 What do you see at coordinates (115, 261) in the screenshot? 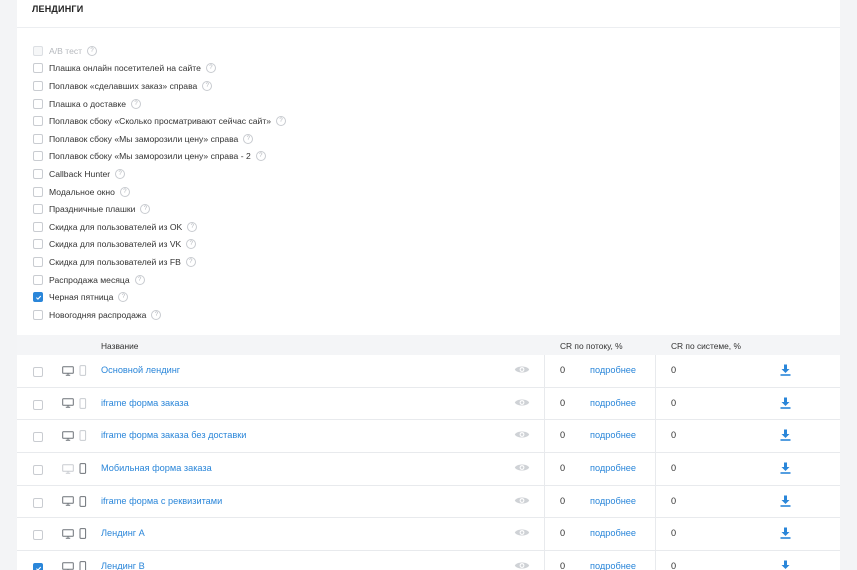
I see `option-label: Скидка для пользователей из FB` at bounding box center [115, 261].